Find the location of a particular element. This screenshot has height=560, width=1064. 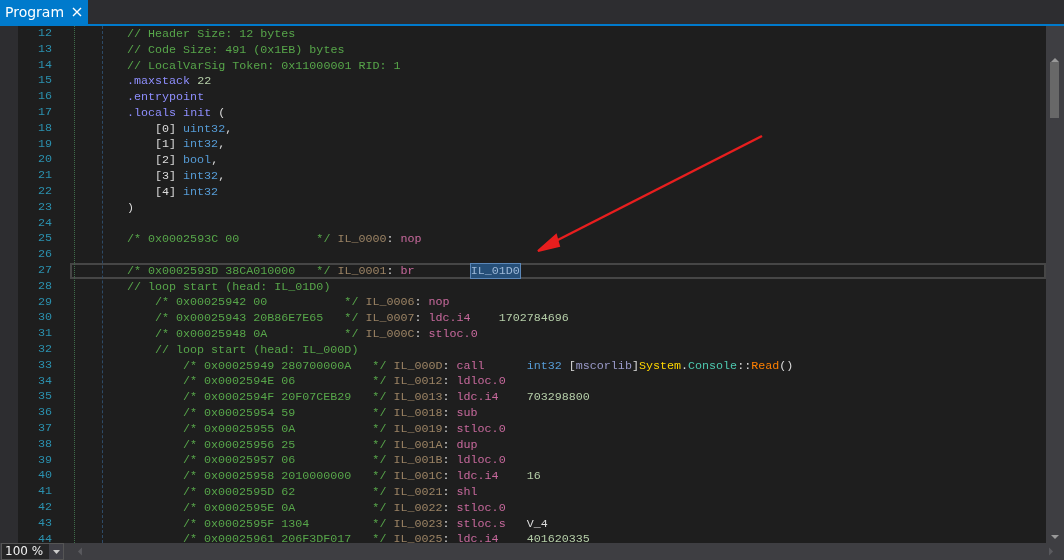

line-number: 41 is located at coordinates (44, 492).